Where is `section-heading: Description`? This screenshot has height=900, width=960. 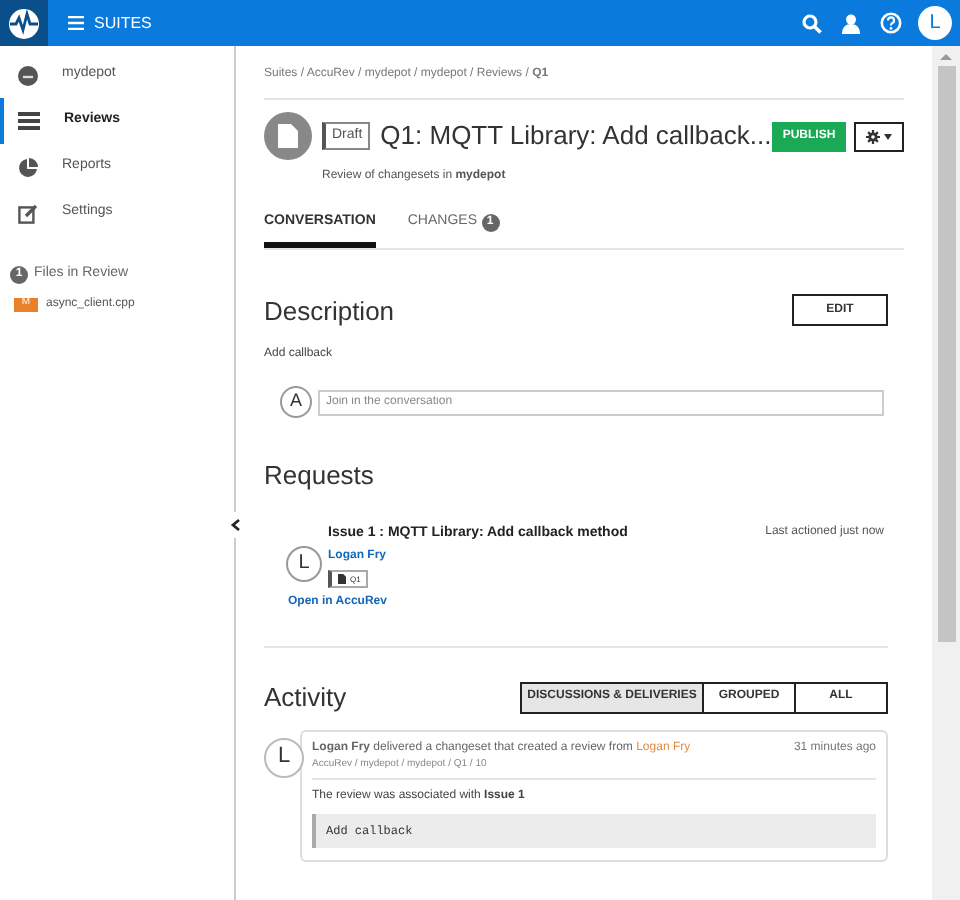
section-heading: Description is located at coordinates (329, 311).